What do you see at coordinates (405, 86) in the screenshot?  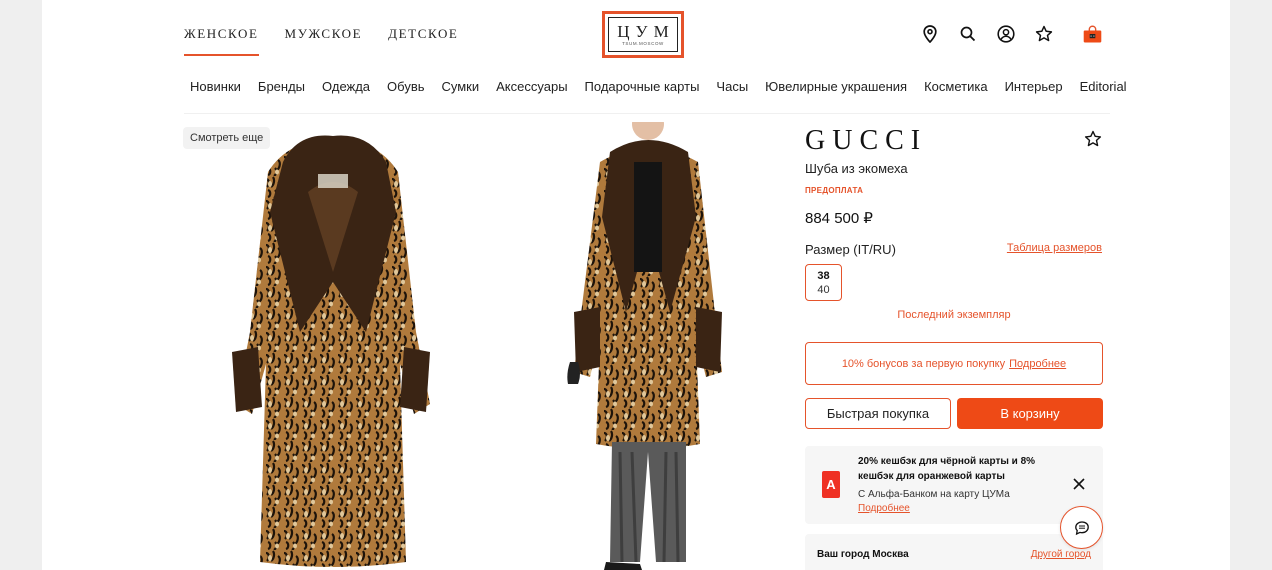 I see `category-shoes: Обувь` at bounding box center [405, 86].